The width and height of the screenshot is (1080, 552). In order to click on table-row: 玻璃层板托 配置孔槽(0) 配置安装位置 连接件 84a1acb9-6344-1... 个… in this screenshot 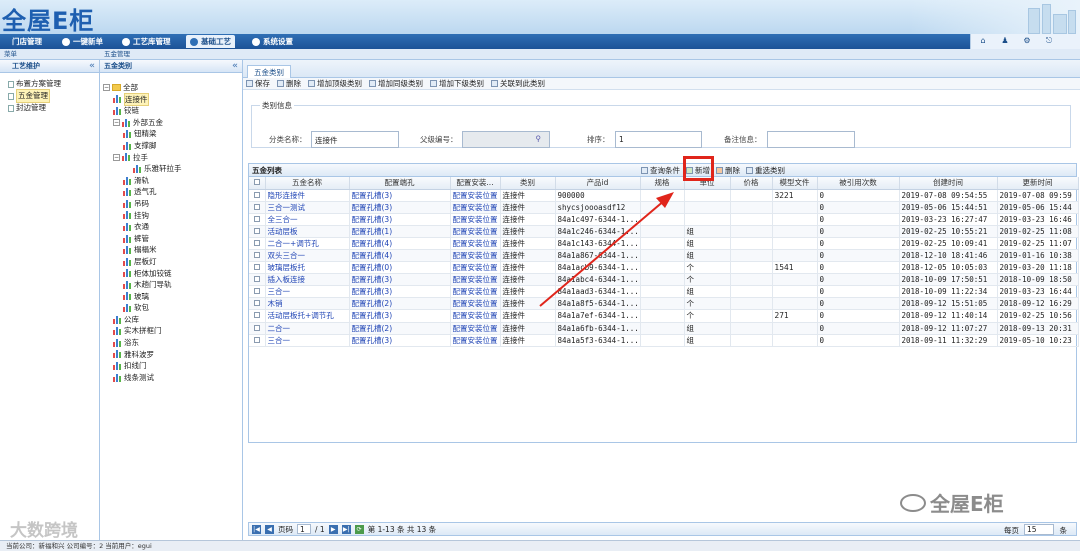, I will do `click(664, 268)`.